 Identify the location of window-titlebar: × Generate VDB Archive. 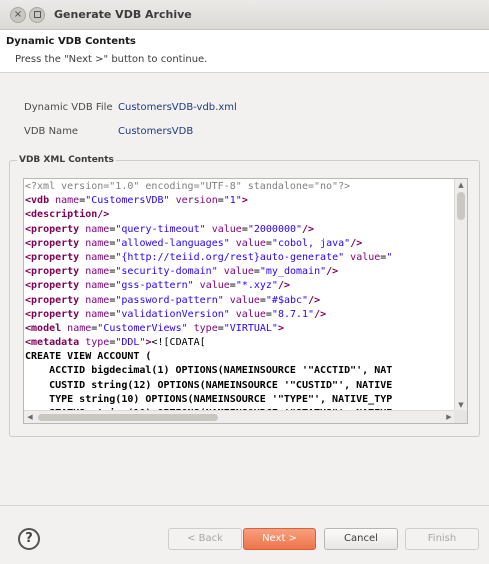
(244, 15).